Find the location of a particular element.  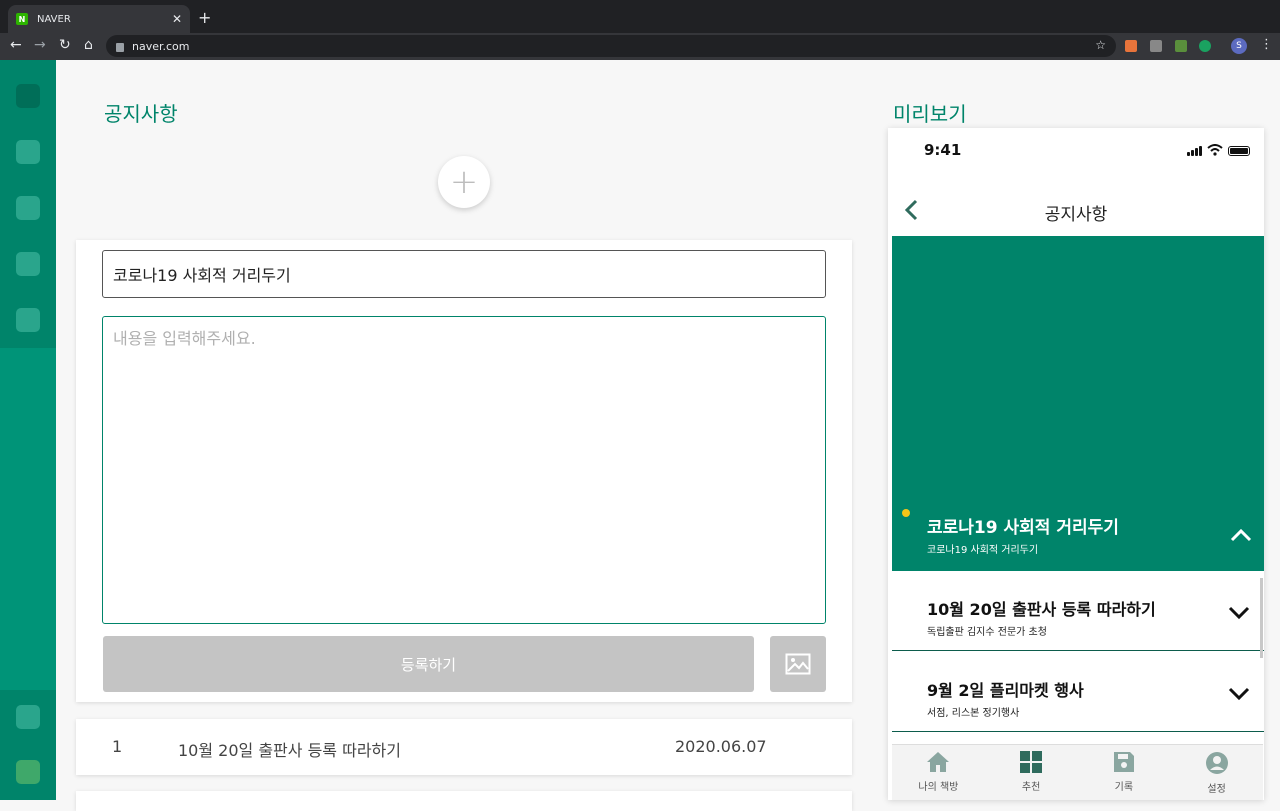

bottom-tab-label: 기록 is located at coordinates (1124, 787).